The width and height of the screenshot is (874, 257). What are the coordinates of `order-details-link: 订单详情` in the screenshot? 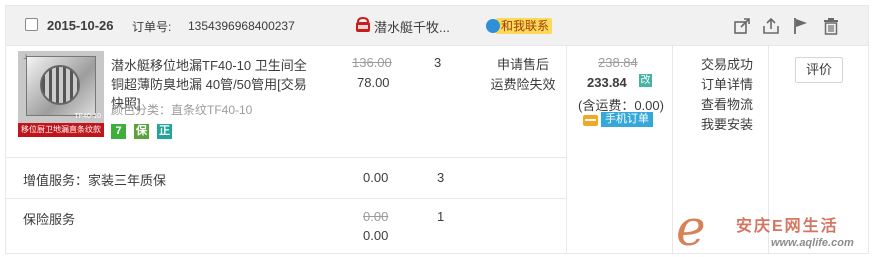 It's located at (727, 85).